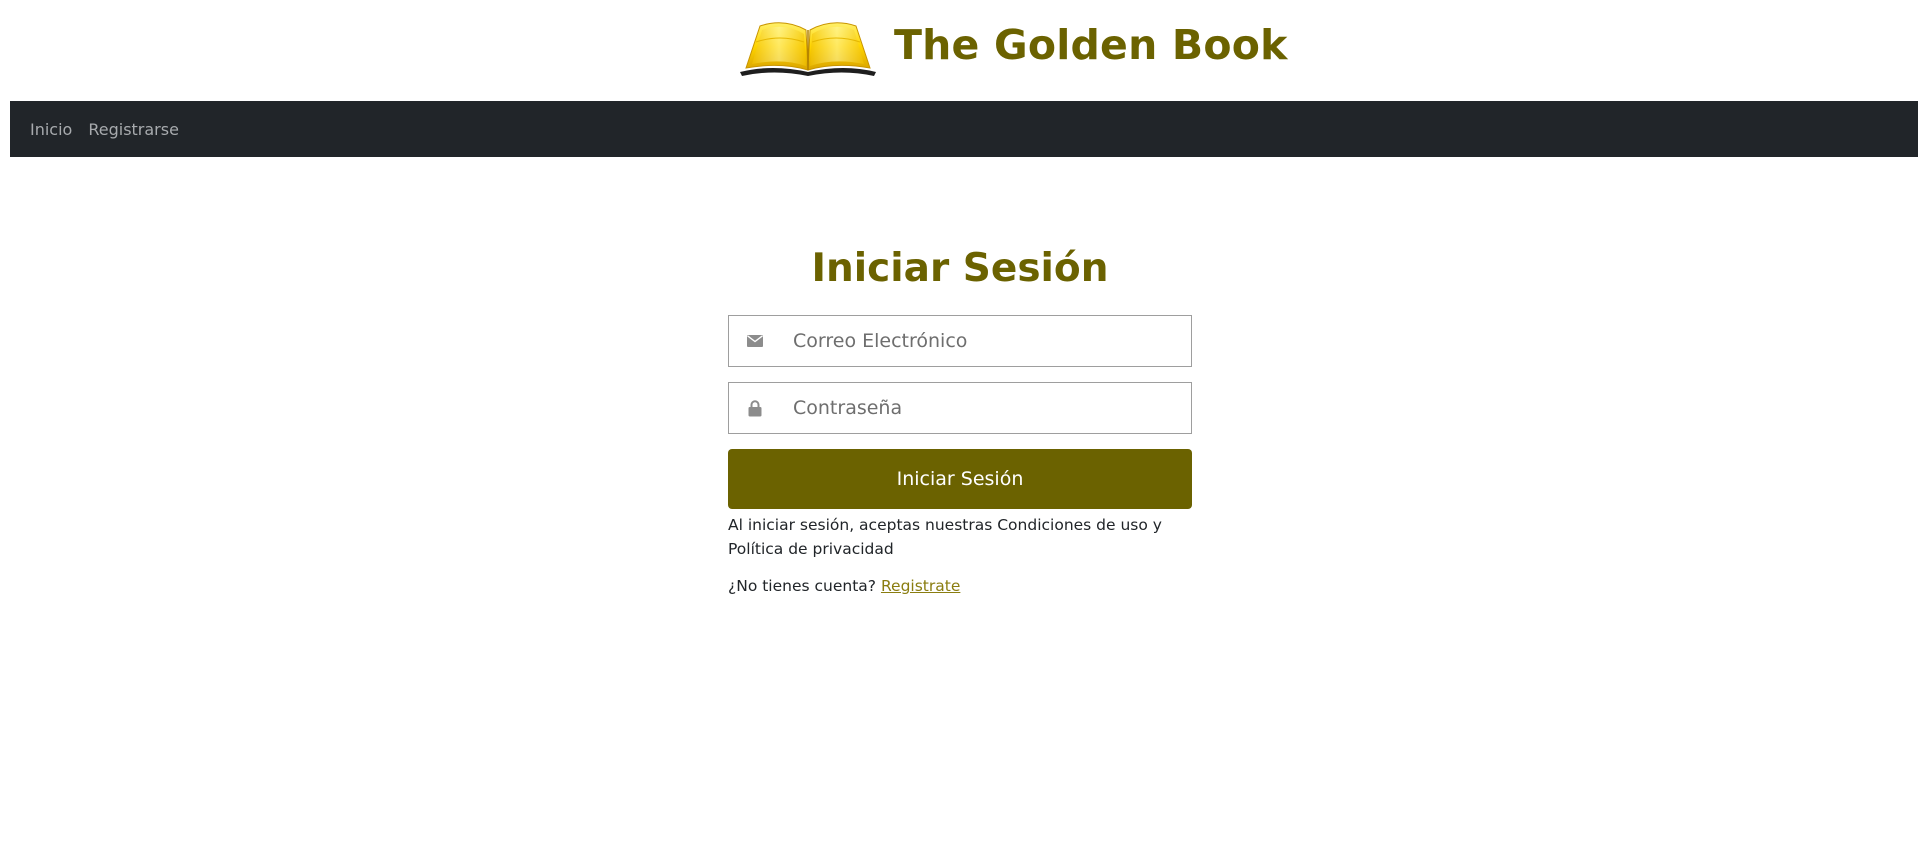 This screenshot has width=1918, height=849. What do you see at coordinates (808, 49) in the screenshot?
I see `open-book-icon` at bounding box center [808, 49].